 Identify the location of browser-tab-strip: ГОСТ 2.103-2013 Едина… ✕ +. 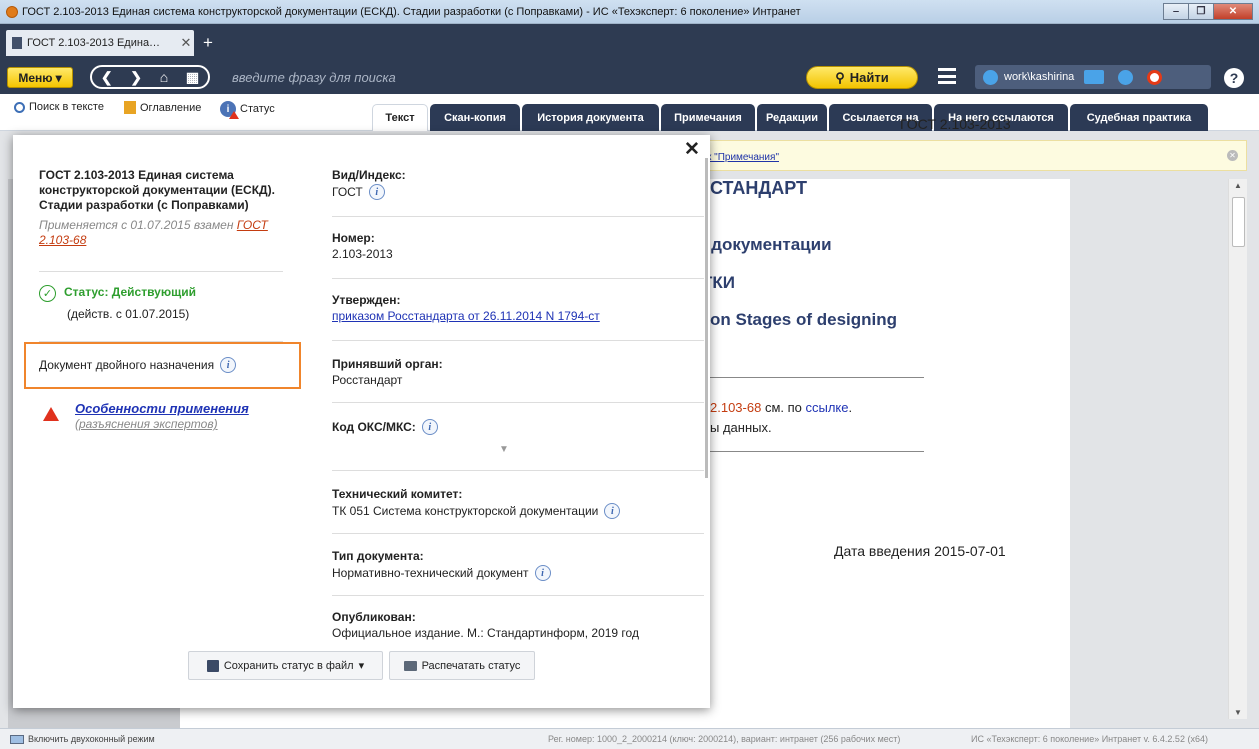
(629, 43).